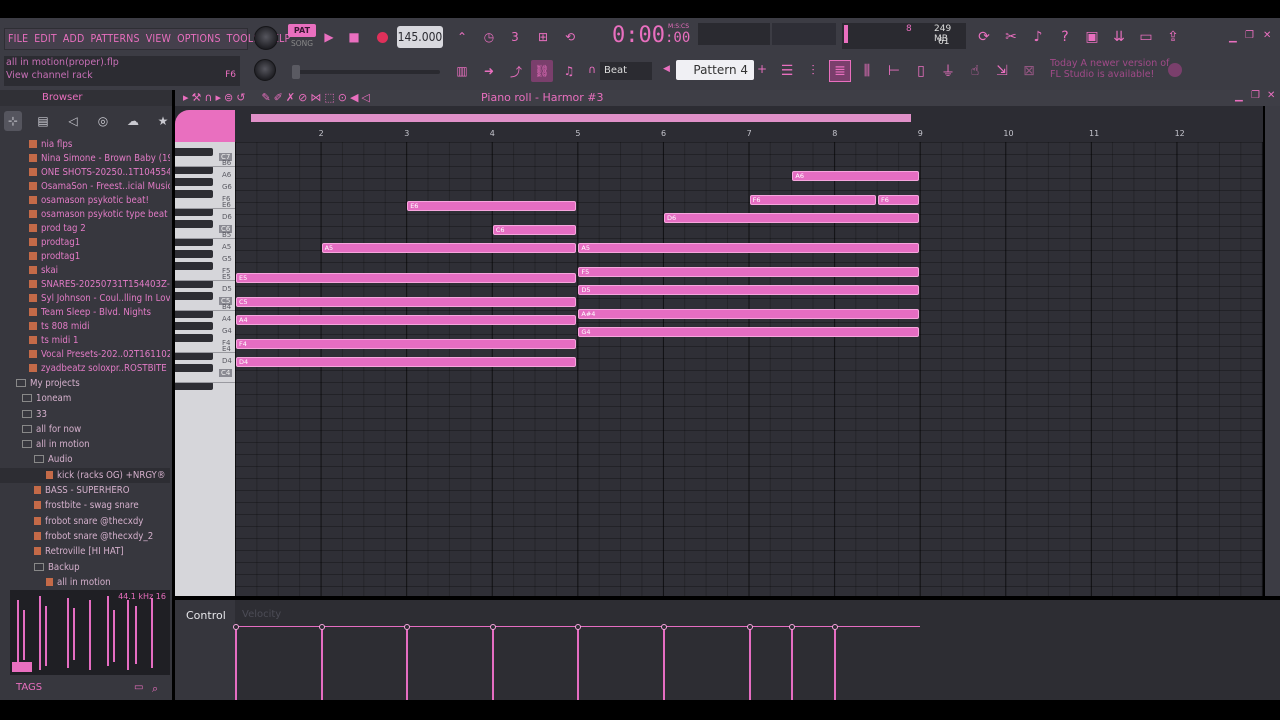 The height and width of the screenshot is (720, 1280). Describe the element at coordinates (85, 327) in the screenshot. I see `browser-file-item: ts 808 midi` at that location.